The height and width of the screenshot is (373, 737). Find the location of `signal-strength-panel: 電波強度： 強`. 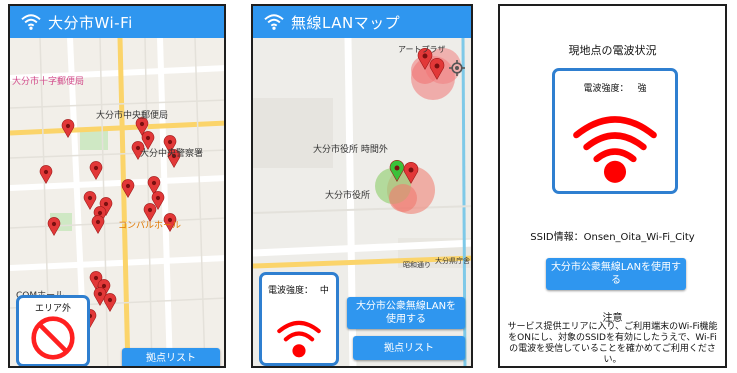

signal-strength-panel: 電波強度： 強 is located at coordinates (615, 131).